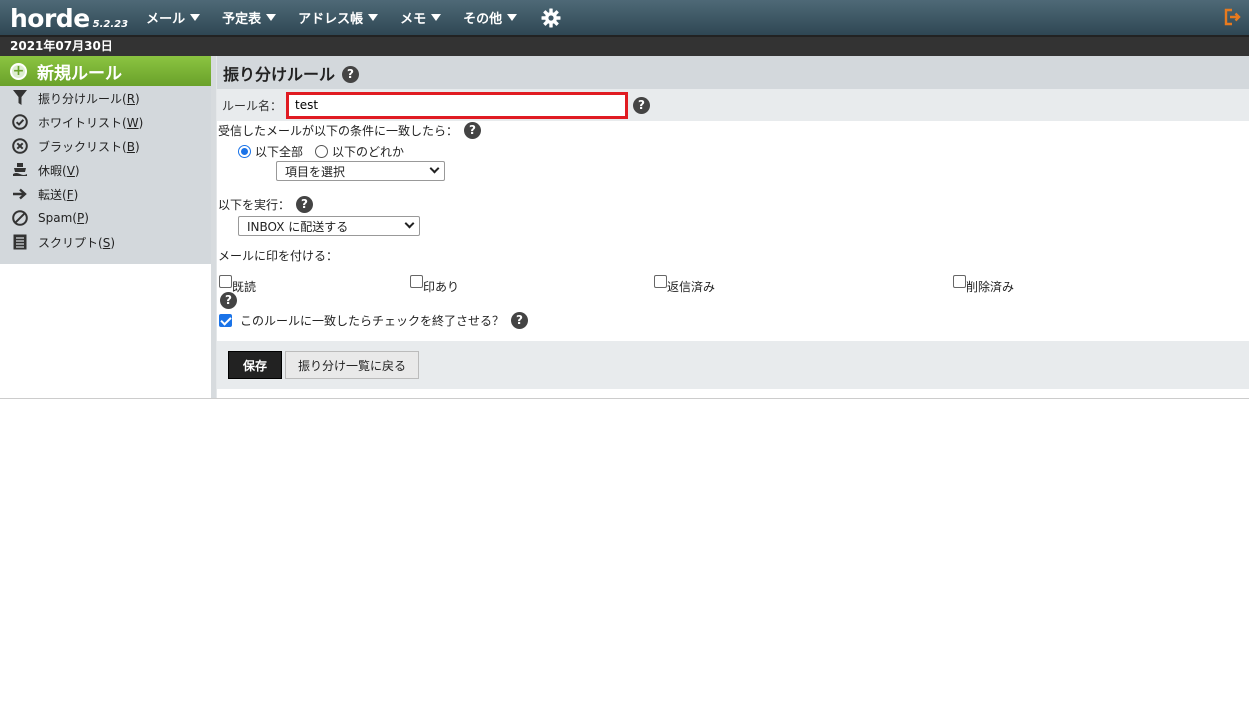 This screenshot has height=708, width=1249. What do you see at coordinates (80, 98) in the screenshot?
I see `sidebar-item-label: 振り分けルール` at bounding box center [80, 98].